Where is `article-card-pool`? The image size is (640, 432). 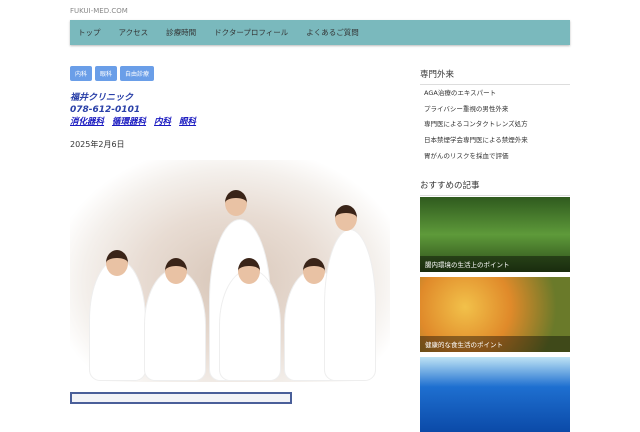 article-card-pool is located at coordinates (495, 394).